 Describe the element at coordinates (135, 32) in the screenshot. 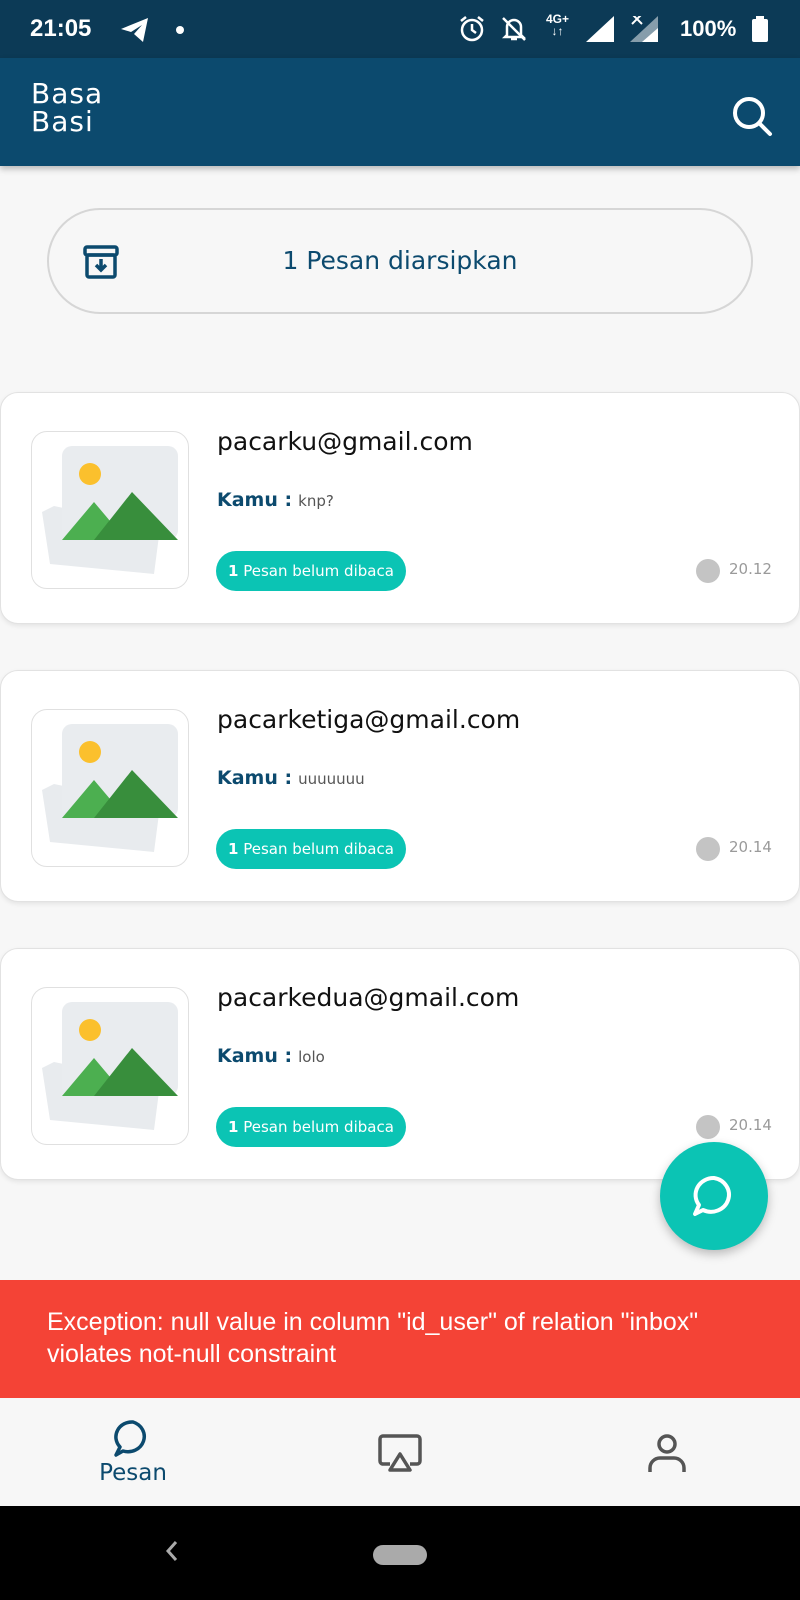

I see `telegram-icon` at that location.